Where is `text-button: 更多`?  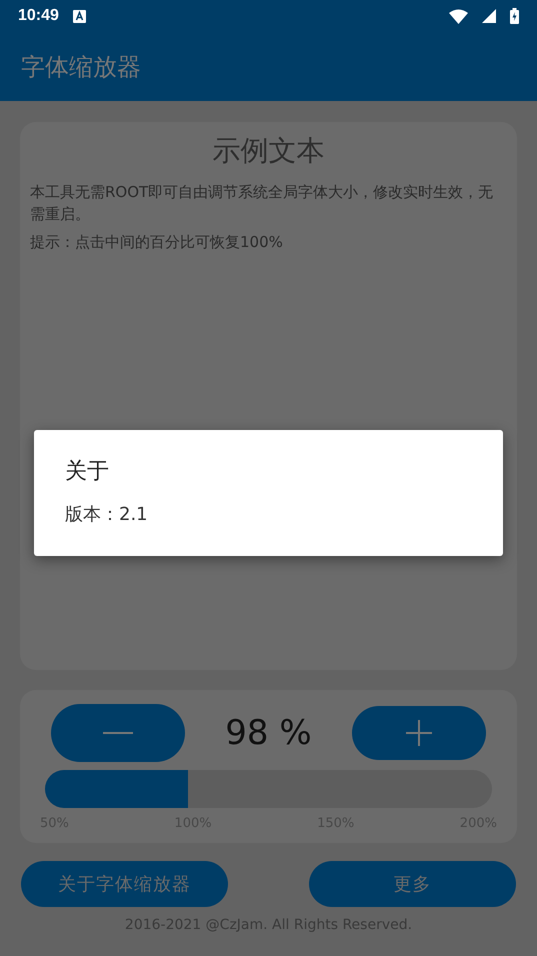
text-button: 更多 is located at coordinates (412, 884).